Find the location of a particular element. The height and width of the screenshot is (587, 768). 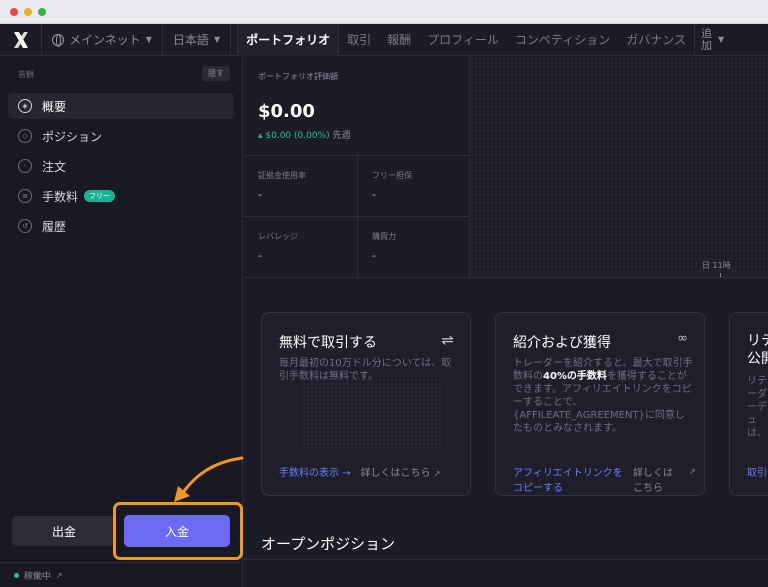

tab-profile: プロフィール is located at coordinates (463, 40).